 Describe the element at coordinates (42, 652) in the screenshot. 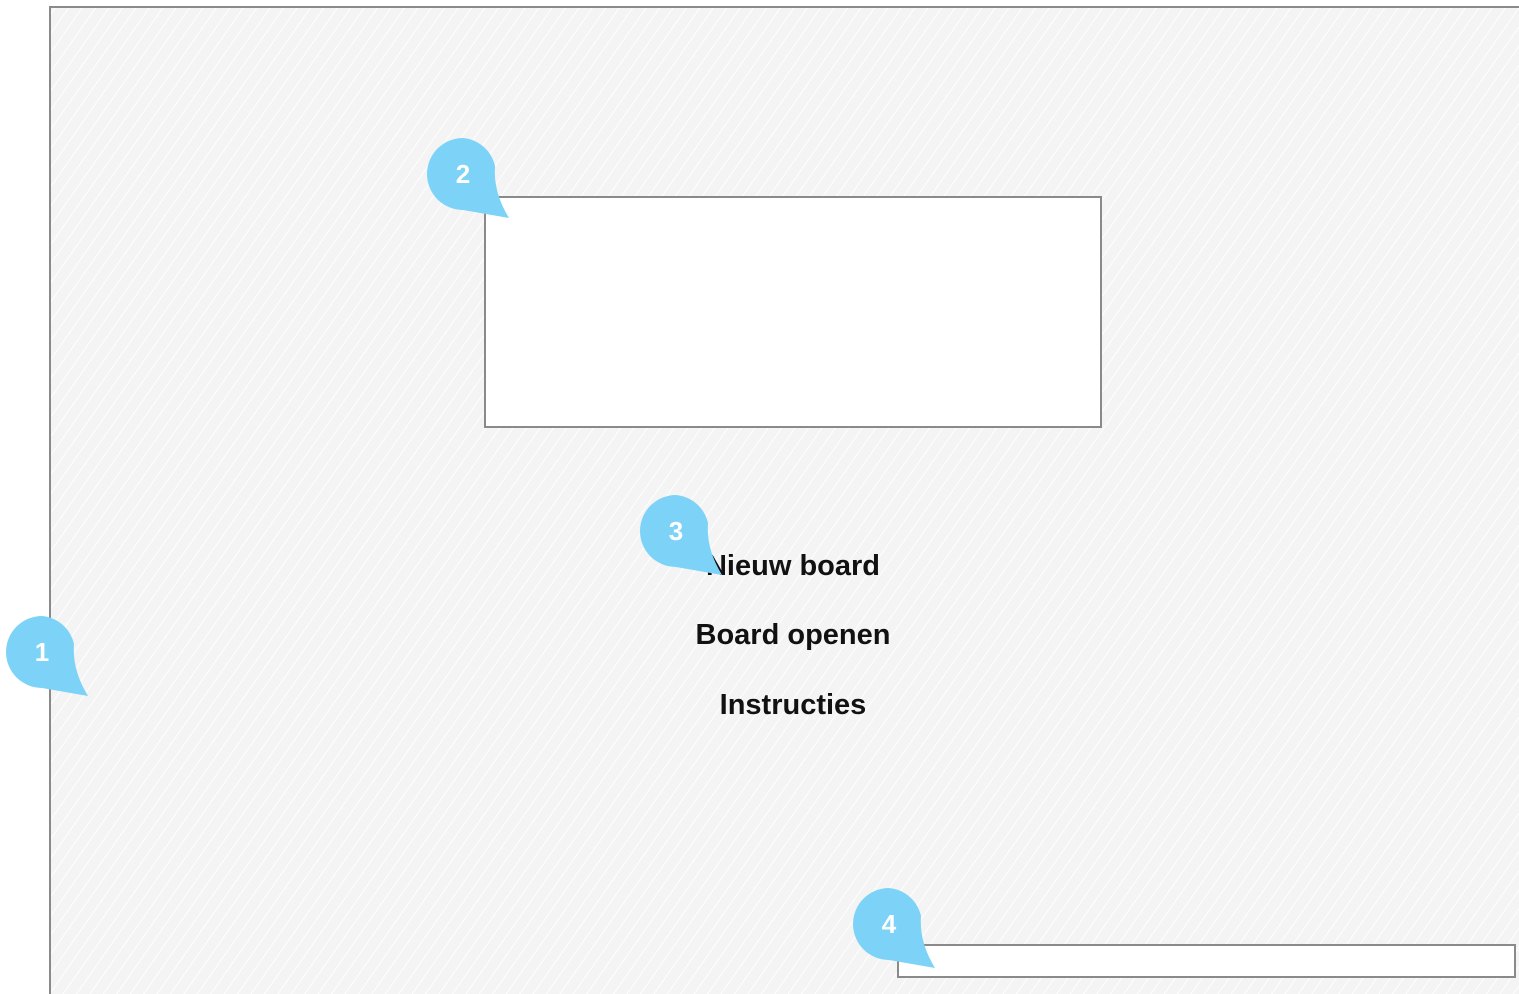

I see `marker-label: 1` at that location.